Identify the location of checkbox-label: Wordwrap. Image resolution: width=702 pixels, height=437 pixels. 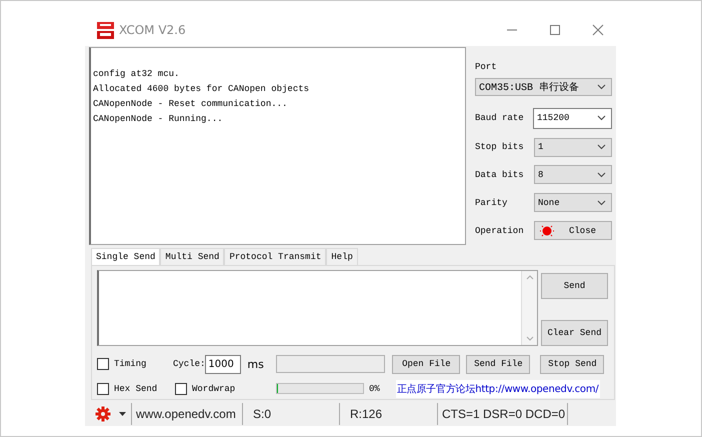
(214, 389).